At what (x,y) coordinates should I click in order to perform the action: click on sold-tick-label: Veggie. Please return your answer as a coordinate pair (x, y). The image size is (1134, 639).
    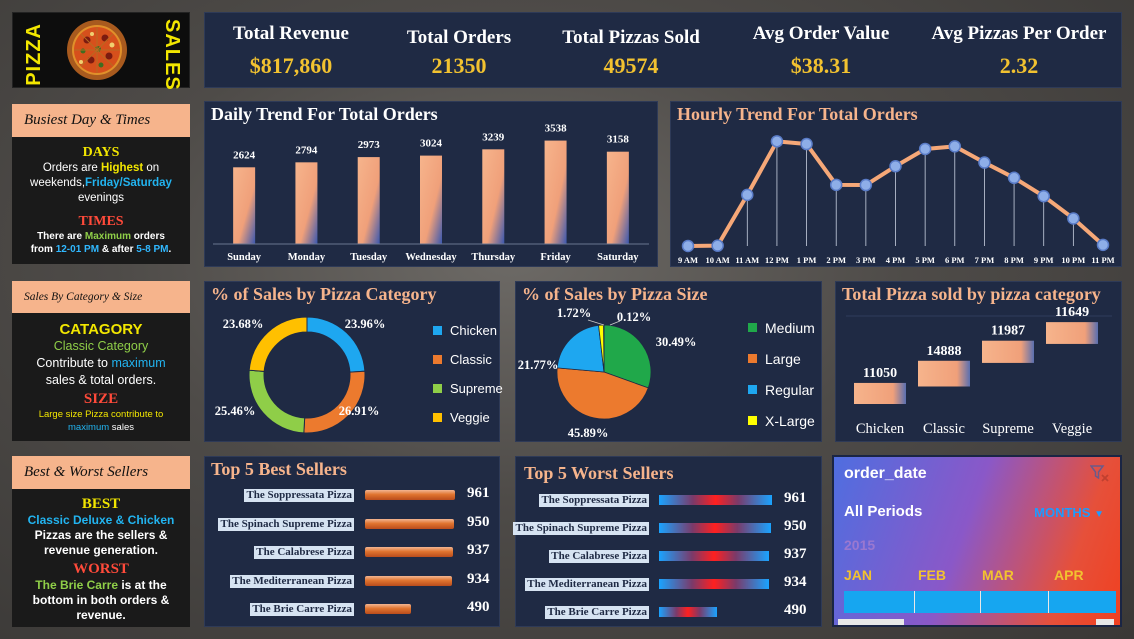
    Looking at the image, I should click on (1072, 429).